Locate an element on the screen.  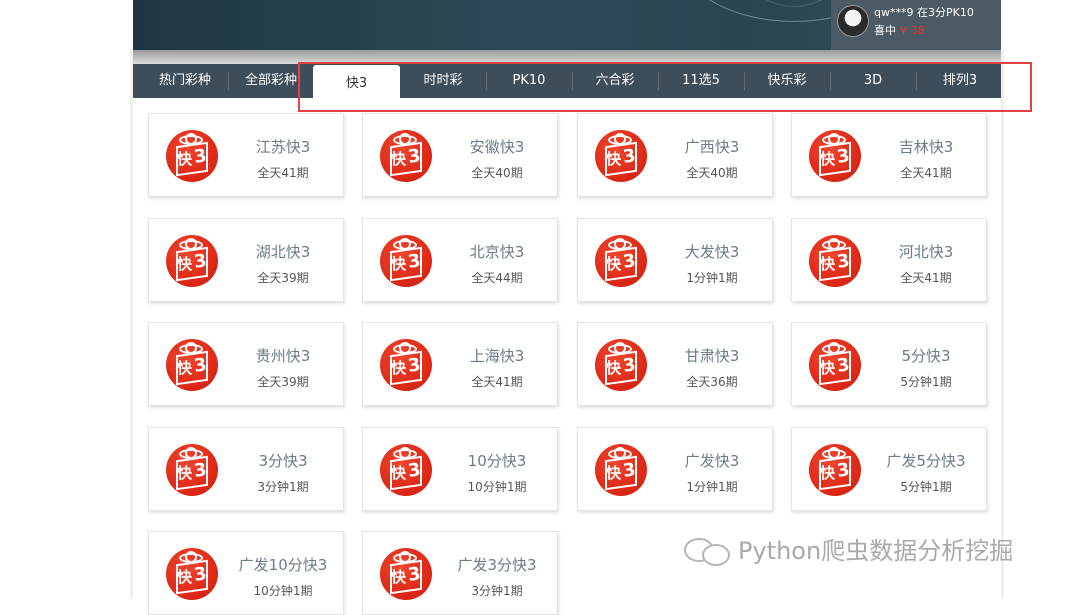
lottery-name: 贵州快3 is located at coordinates (283, 356).